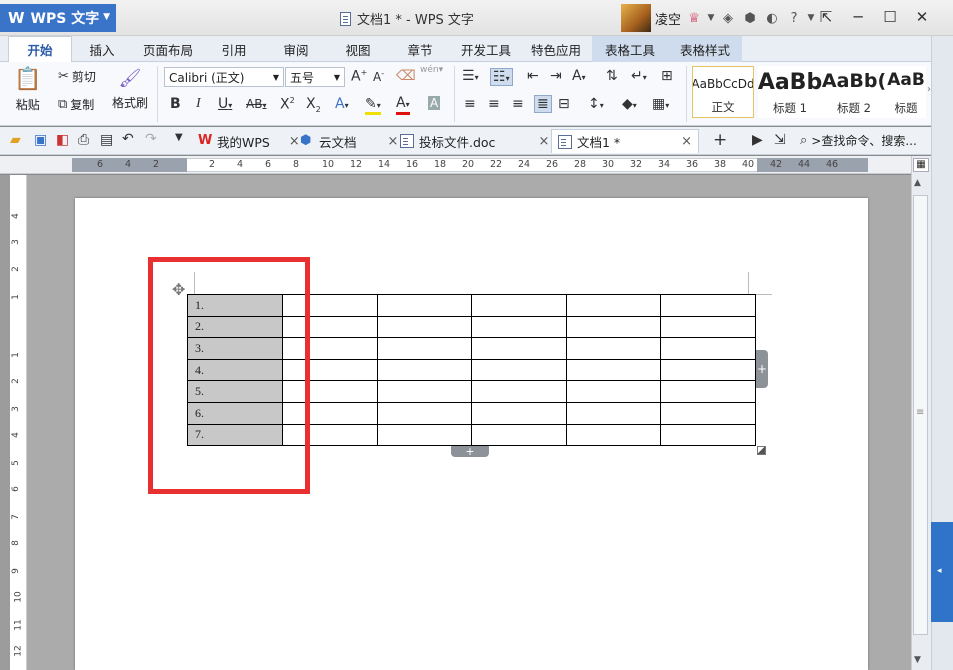 The height and width of the screenshot is (670, 953). Describe the element at coordinates (474, 141) in the screenshot. I see `doc-tab: 投标文件.doc ×` at that location.